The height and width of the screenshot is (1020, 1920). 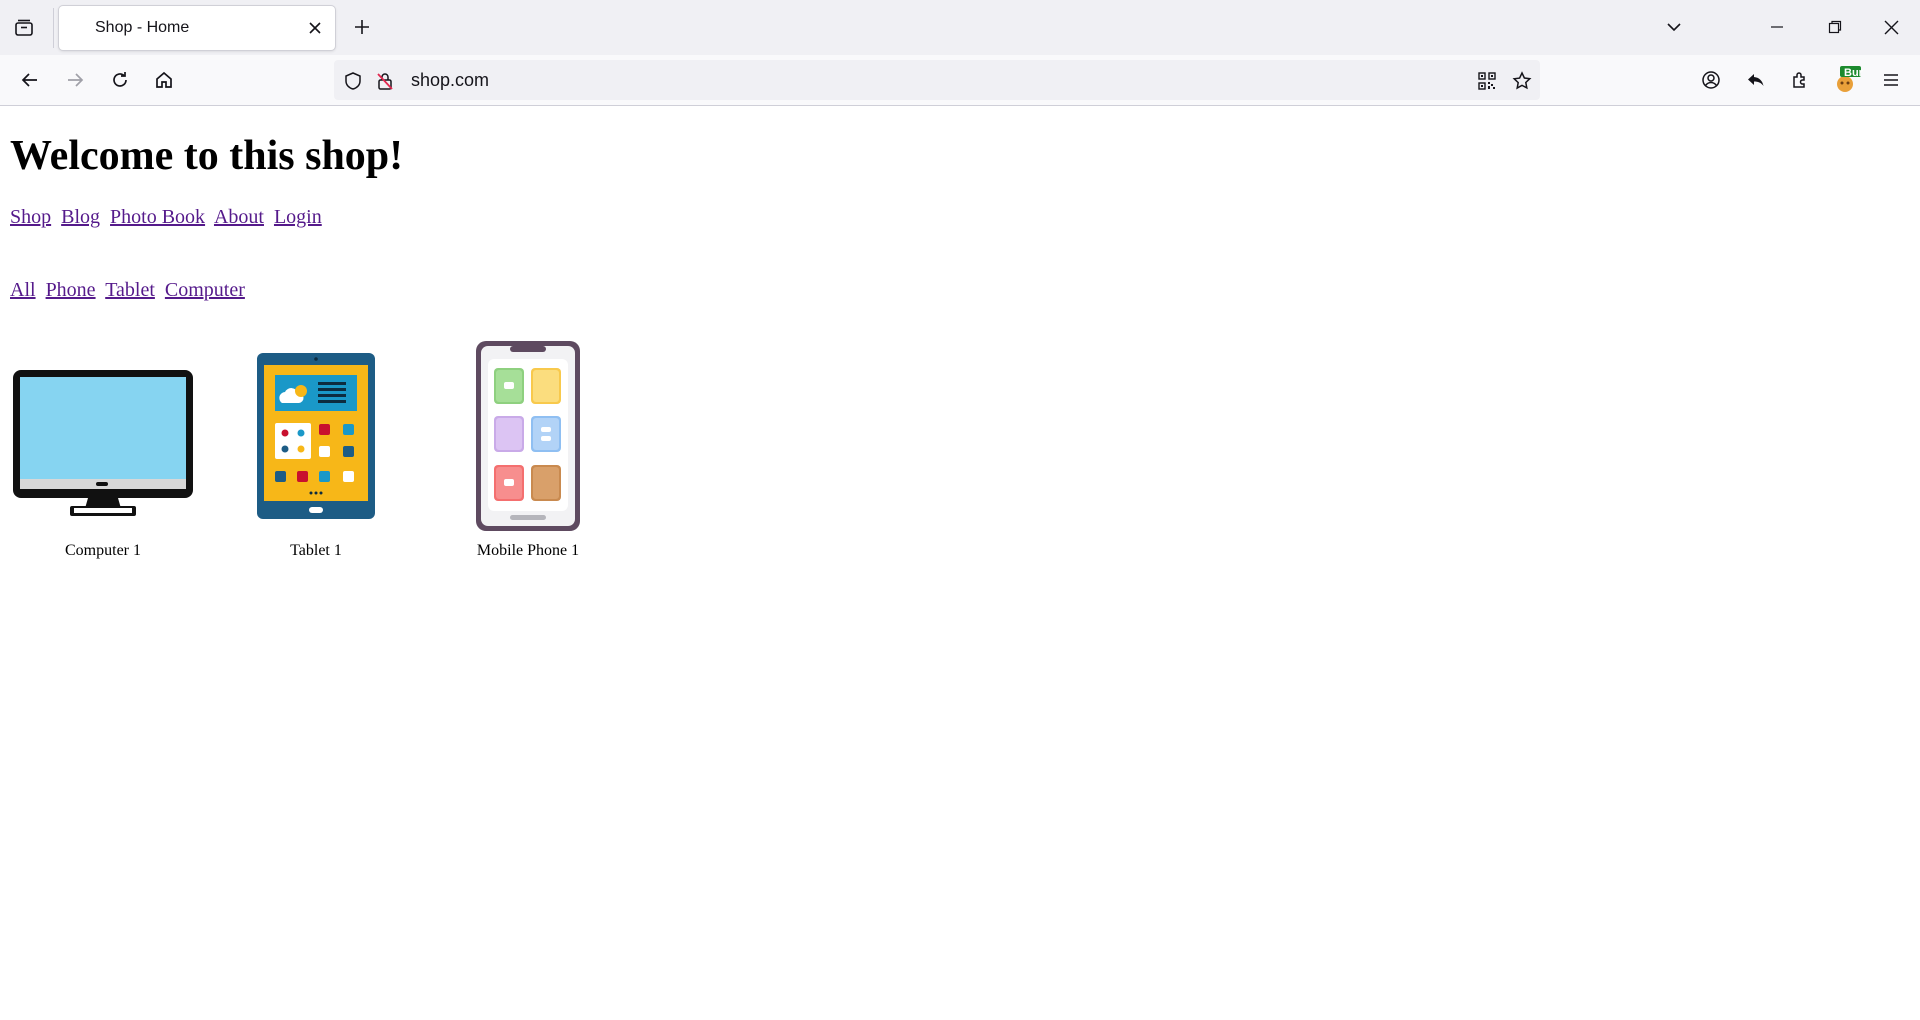 I want to click on qr-code-icon, so click(x=1487, y=81).